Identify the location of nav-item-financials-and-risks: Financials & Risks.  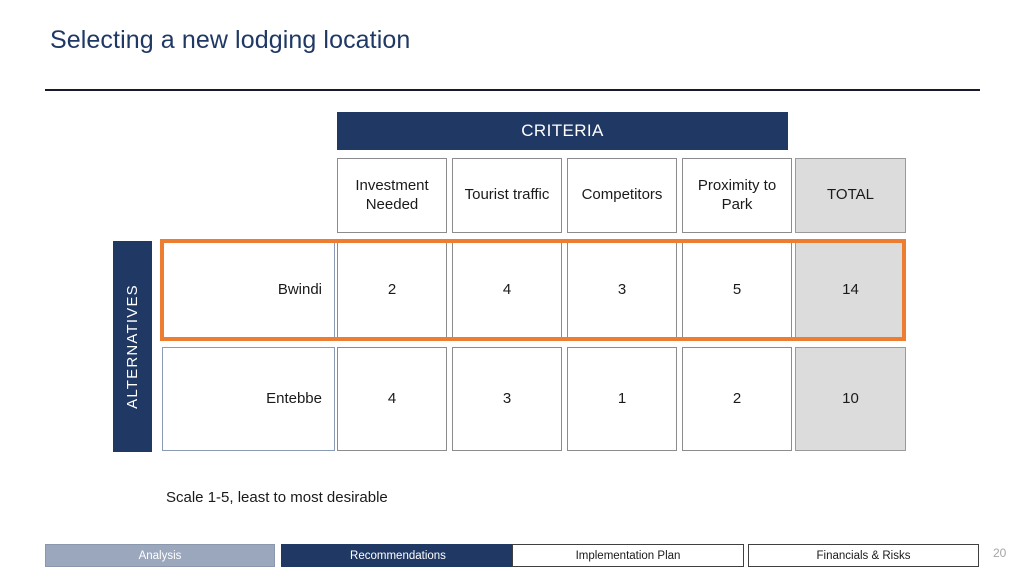
(863, 555).